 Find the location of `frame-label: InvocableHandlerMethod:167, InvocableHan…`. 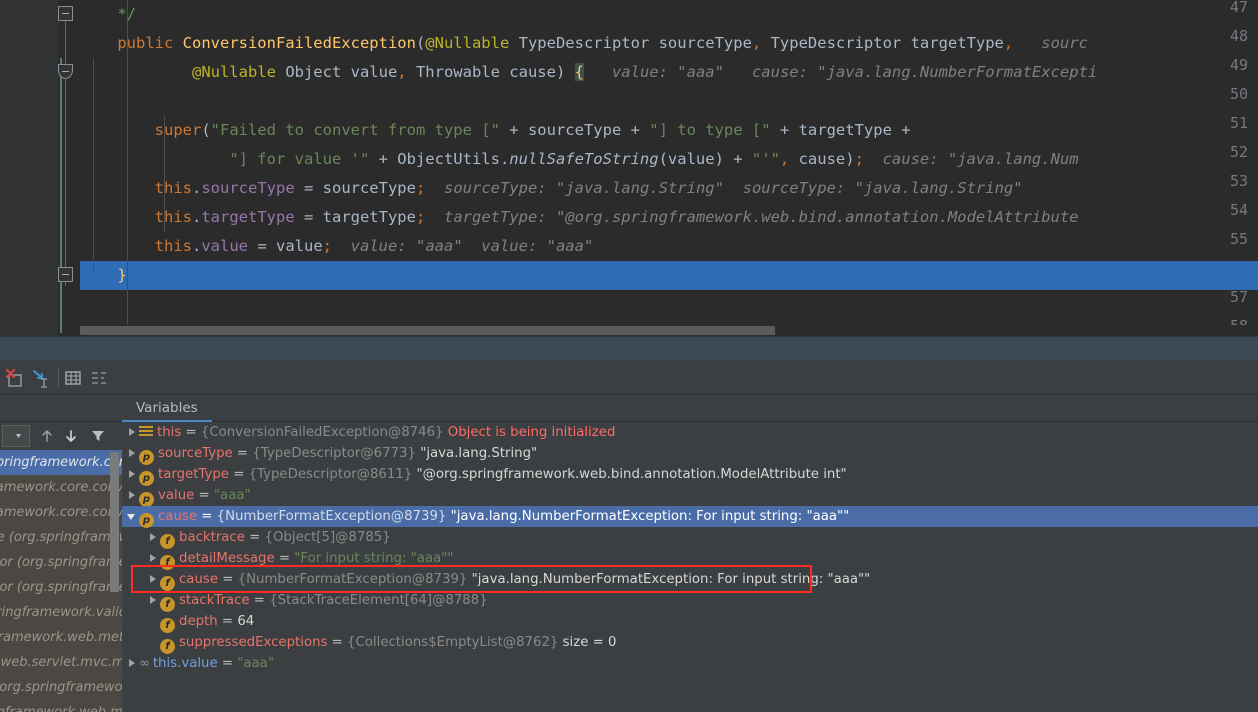

frame-label: InvocableHandlerMethod:167, InvocableHan… is located at coordinates (61, 706).